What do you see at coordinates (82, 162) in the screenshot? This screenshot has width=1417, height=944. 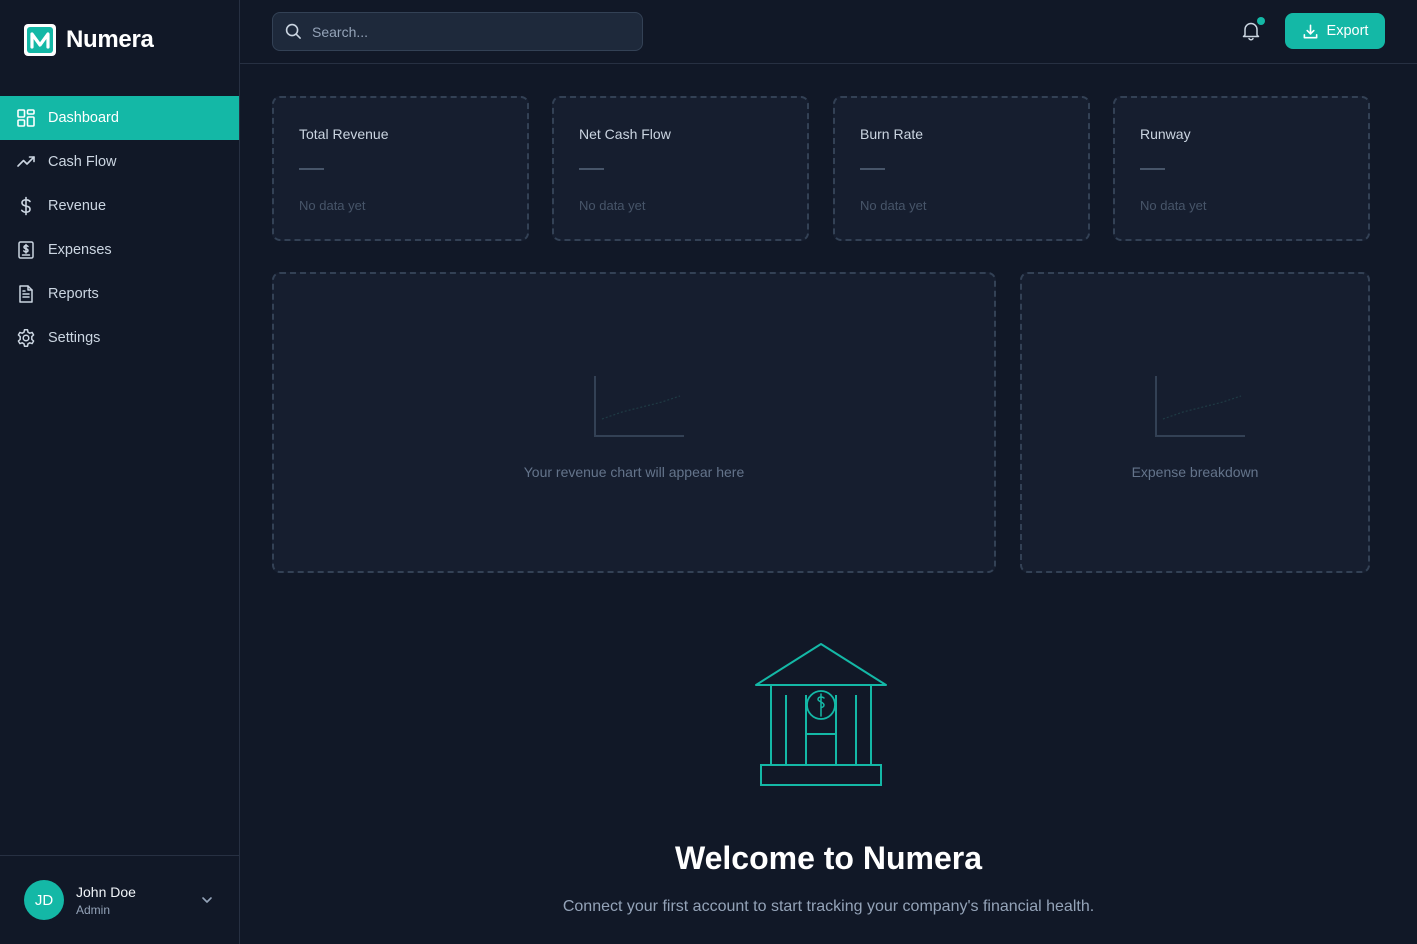 I see `sidebar-item-label: Cash Flow` at bounding box center [82, 162].